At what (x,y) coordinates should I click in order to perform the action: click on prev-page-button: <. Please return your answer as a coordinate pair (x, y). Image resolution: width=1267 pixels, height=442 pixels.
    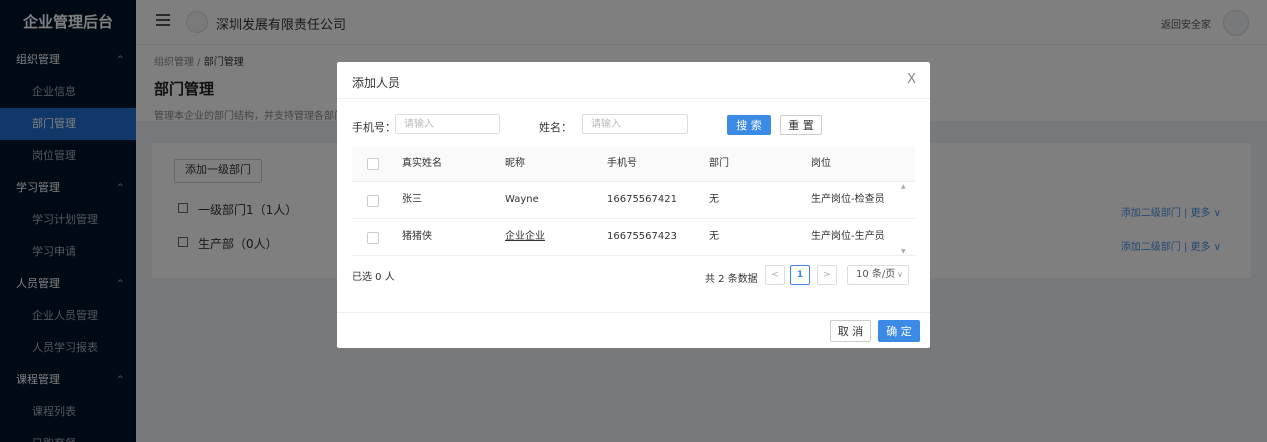
    Looking at the image, I should click on (775, 275).